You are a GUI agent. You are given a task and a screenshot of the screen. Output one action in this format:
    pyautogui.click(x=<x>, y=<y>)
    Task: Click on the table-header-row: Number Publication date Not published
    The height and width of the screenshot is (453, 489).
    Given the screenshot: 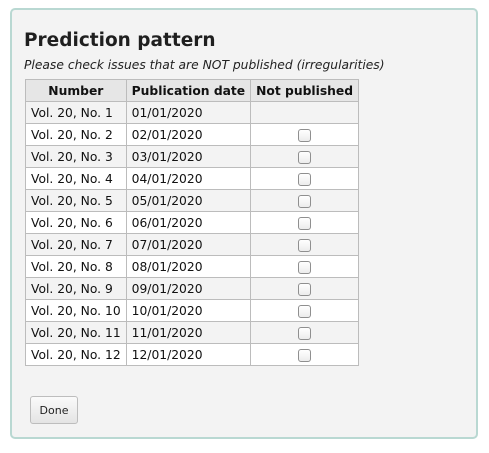 What is the action you would take?
    pyautogui.click(x=192, y=90)
    